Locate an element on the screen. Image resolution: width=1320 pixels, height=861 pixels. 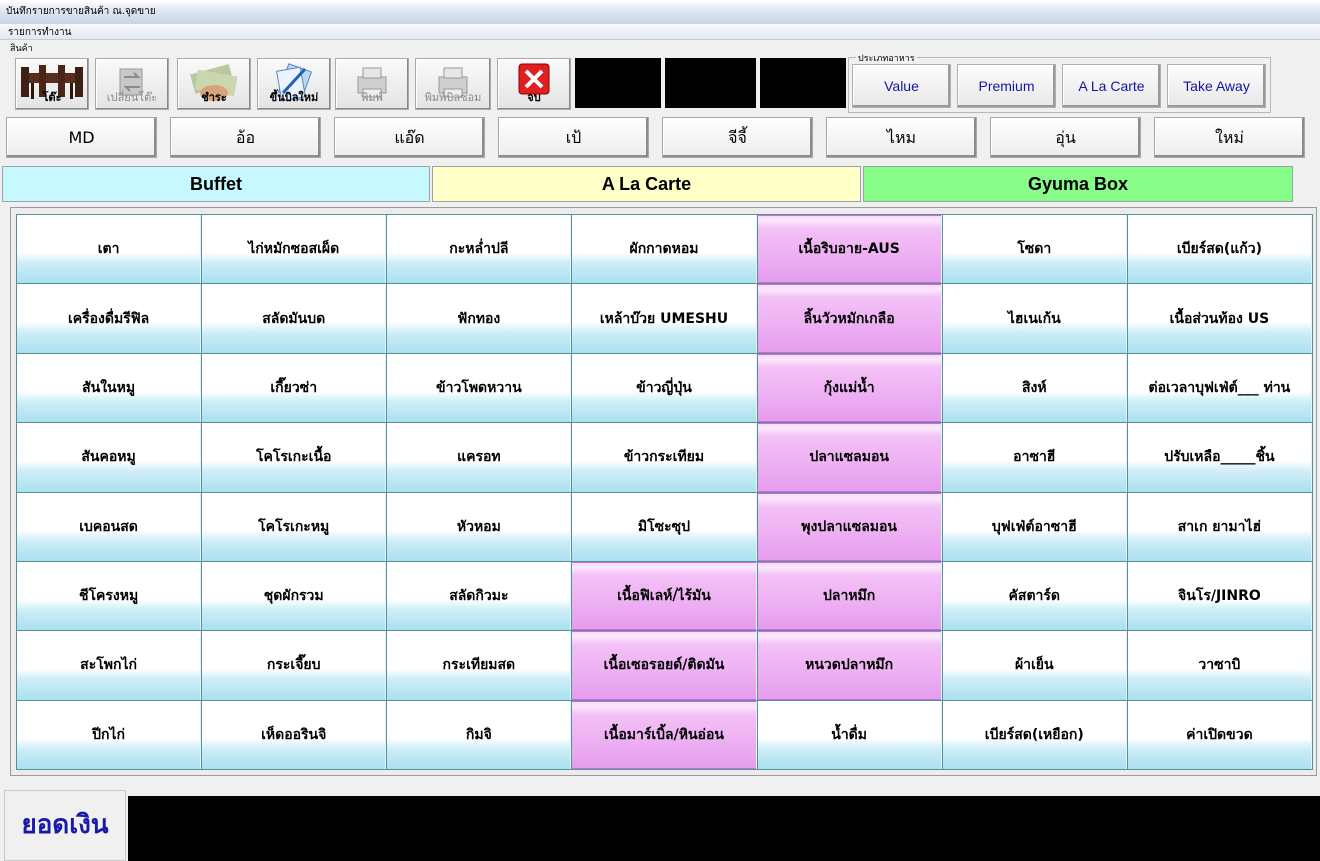
product-button: เกี๊ยวซ่า is located at coordinates (294, 388).